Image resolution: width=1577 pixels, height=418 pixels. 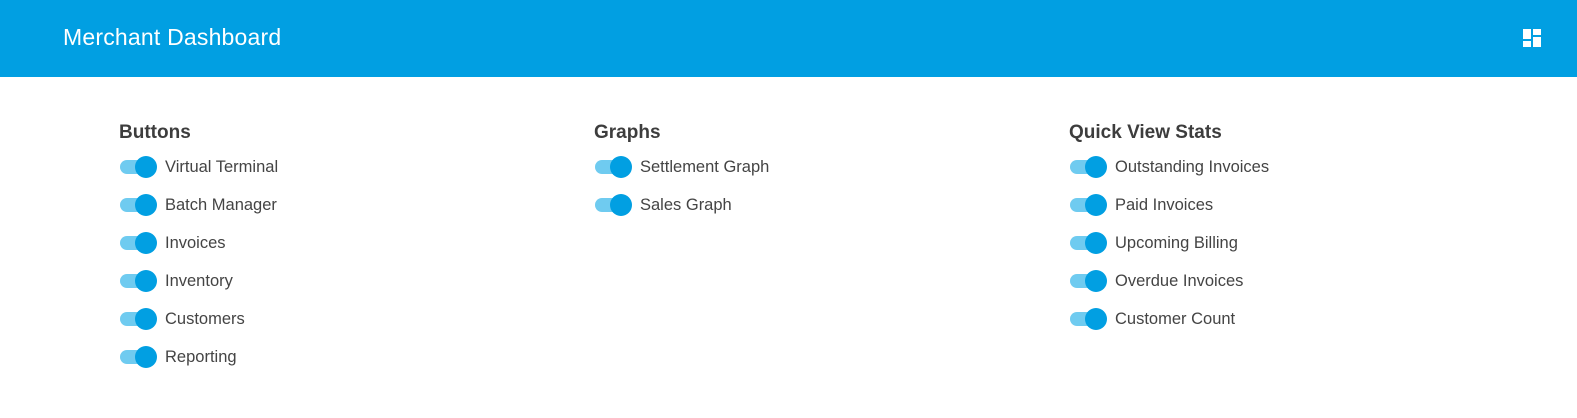 What do you see at coordinates (1175, 319) in the screenshot?
I see `setting-label: Customer Count` at bounding box center [1175, 319].